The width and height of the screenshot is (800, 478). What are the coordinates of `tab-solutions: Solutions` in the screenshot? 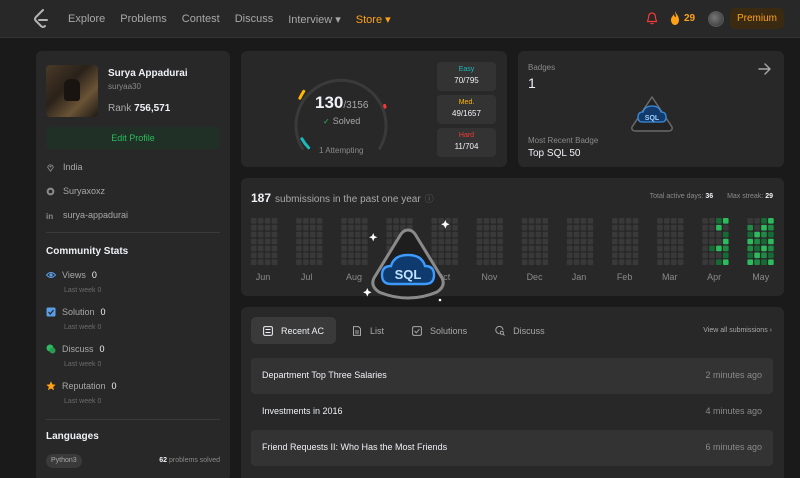 It's located at (439, 330).